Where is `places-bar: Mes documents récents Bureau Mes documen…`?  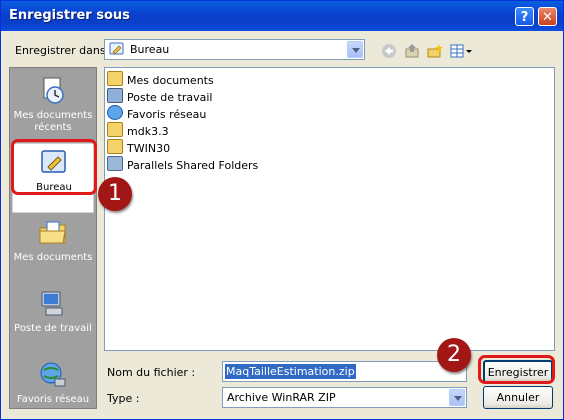 places-bar: Mes documents récents Bureau Mes documen… is located at coordinates (53, 238).